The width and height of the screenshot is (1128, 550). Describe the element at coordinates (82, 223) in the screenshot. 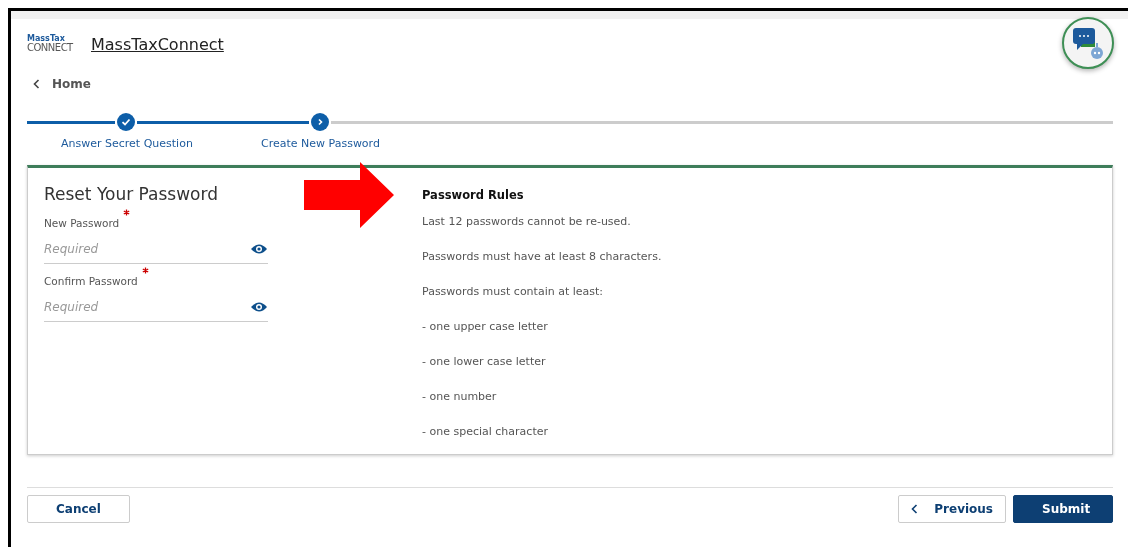

I see `field-label: New Password` at that location.